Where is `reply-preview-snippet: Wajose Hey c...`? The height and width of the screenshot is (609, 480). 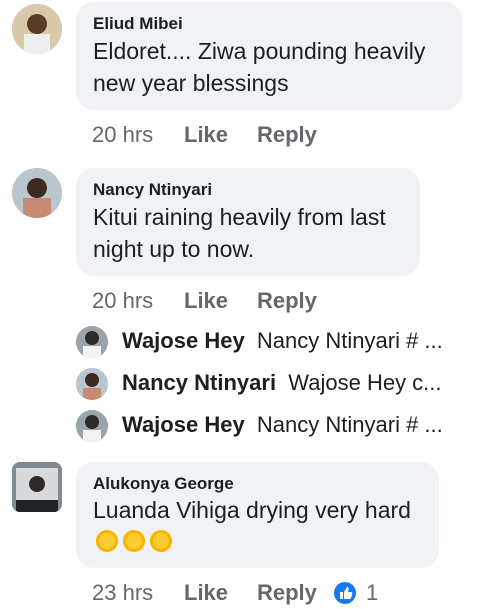
reply-preview-snippet: Wajose Hey c... is located at coordinates (365, 382).